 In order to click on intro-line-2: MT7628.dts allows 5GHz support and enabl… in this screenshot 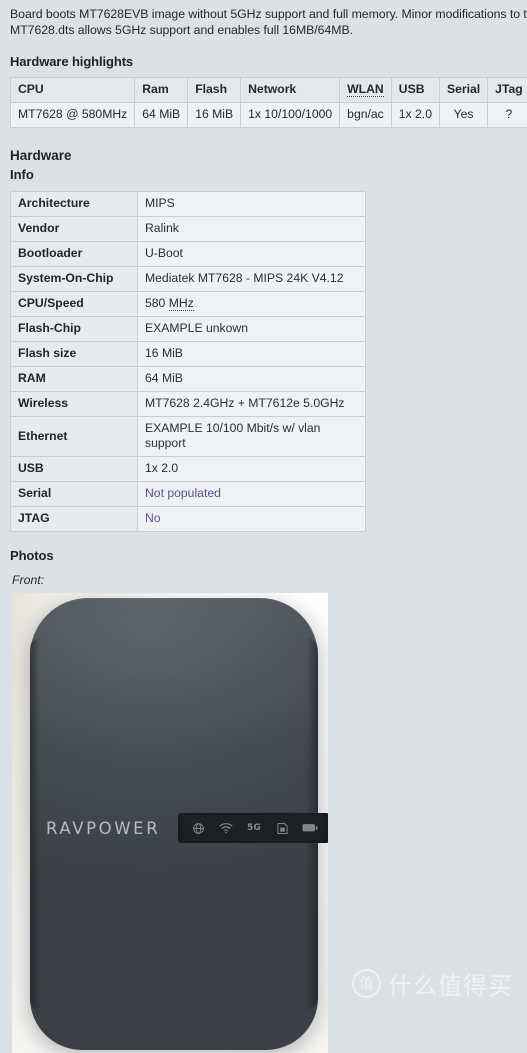, I will do `click(268, 30)`.